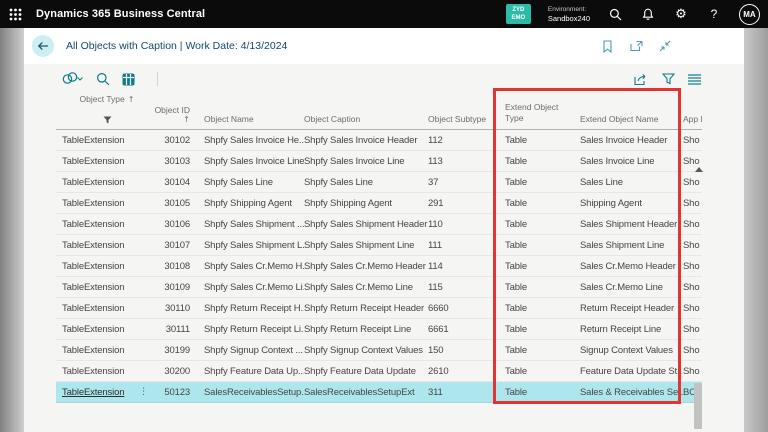 The width and height of the screenshot is (768, 432). Describe the element at coordinates (254, 182) in the screenshot. I see `cell-object-name: Shpfy Sales Line` at that location.